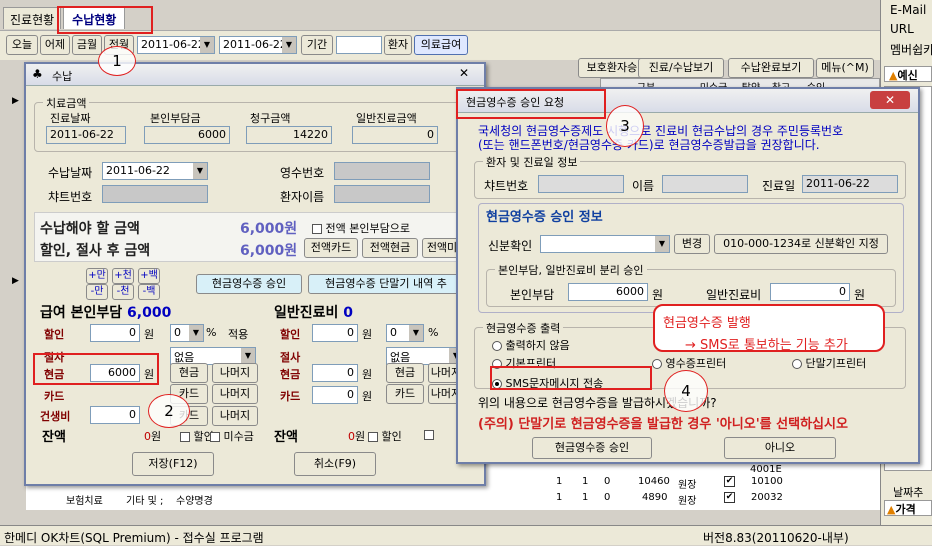  What do you see at coordinates (86, 135) in the screenshot?
I see `treat-date-field: 2011-06-22` at bounding box center [86, 135].